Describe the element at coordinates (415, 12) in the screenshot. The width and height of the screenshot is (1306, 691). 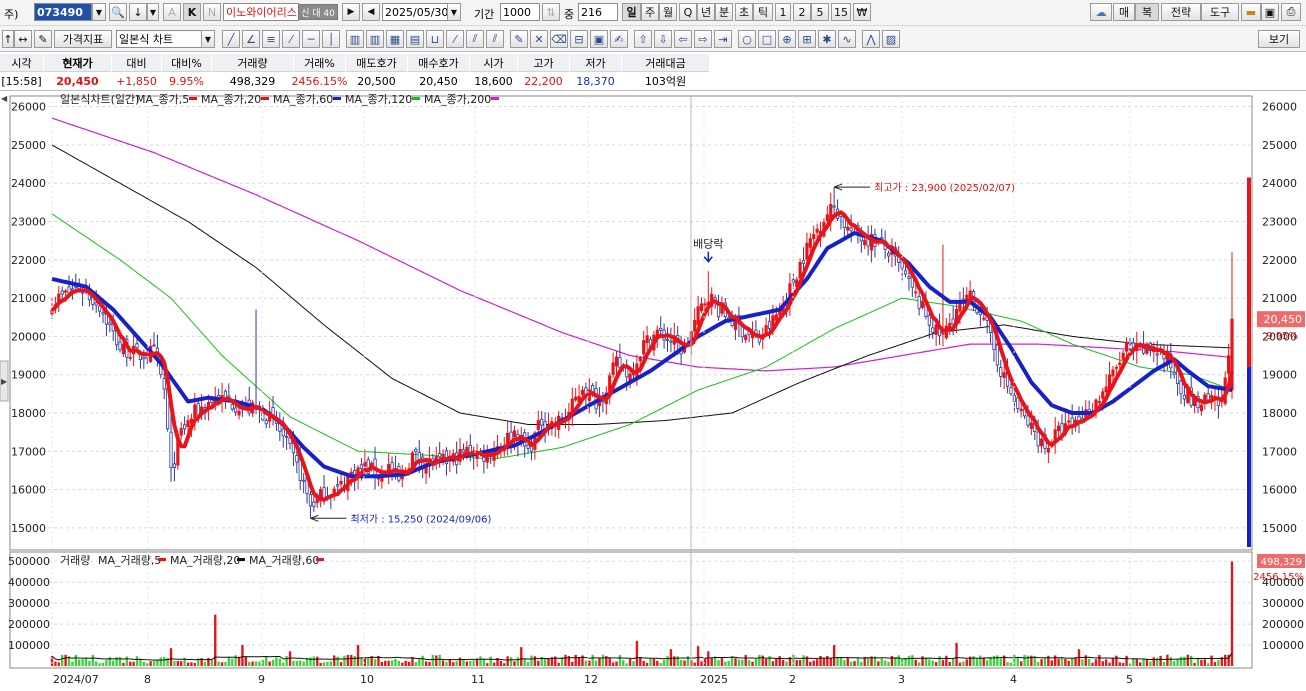
I see `date-input: 2025/05/30` at that location.